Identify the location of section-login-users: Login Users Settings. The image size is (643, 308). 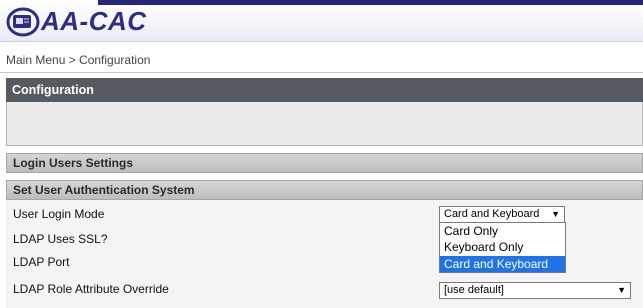
(324, 163).